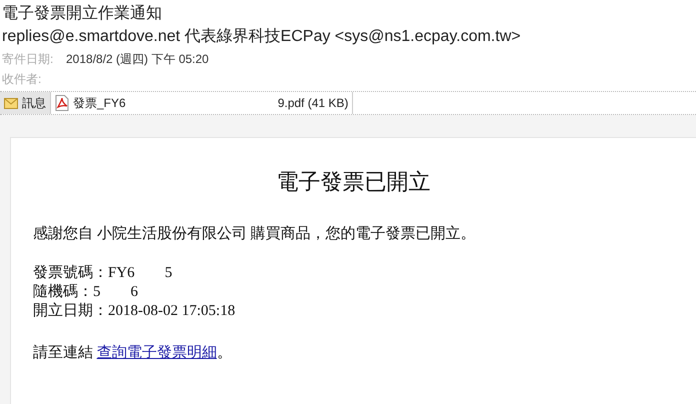  What do you see at coordinates (62, 103) in the screenshot?
I see `pdf-file-icon` at bounding box center [62, 103].